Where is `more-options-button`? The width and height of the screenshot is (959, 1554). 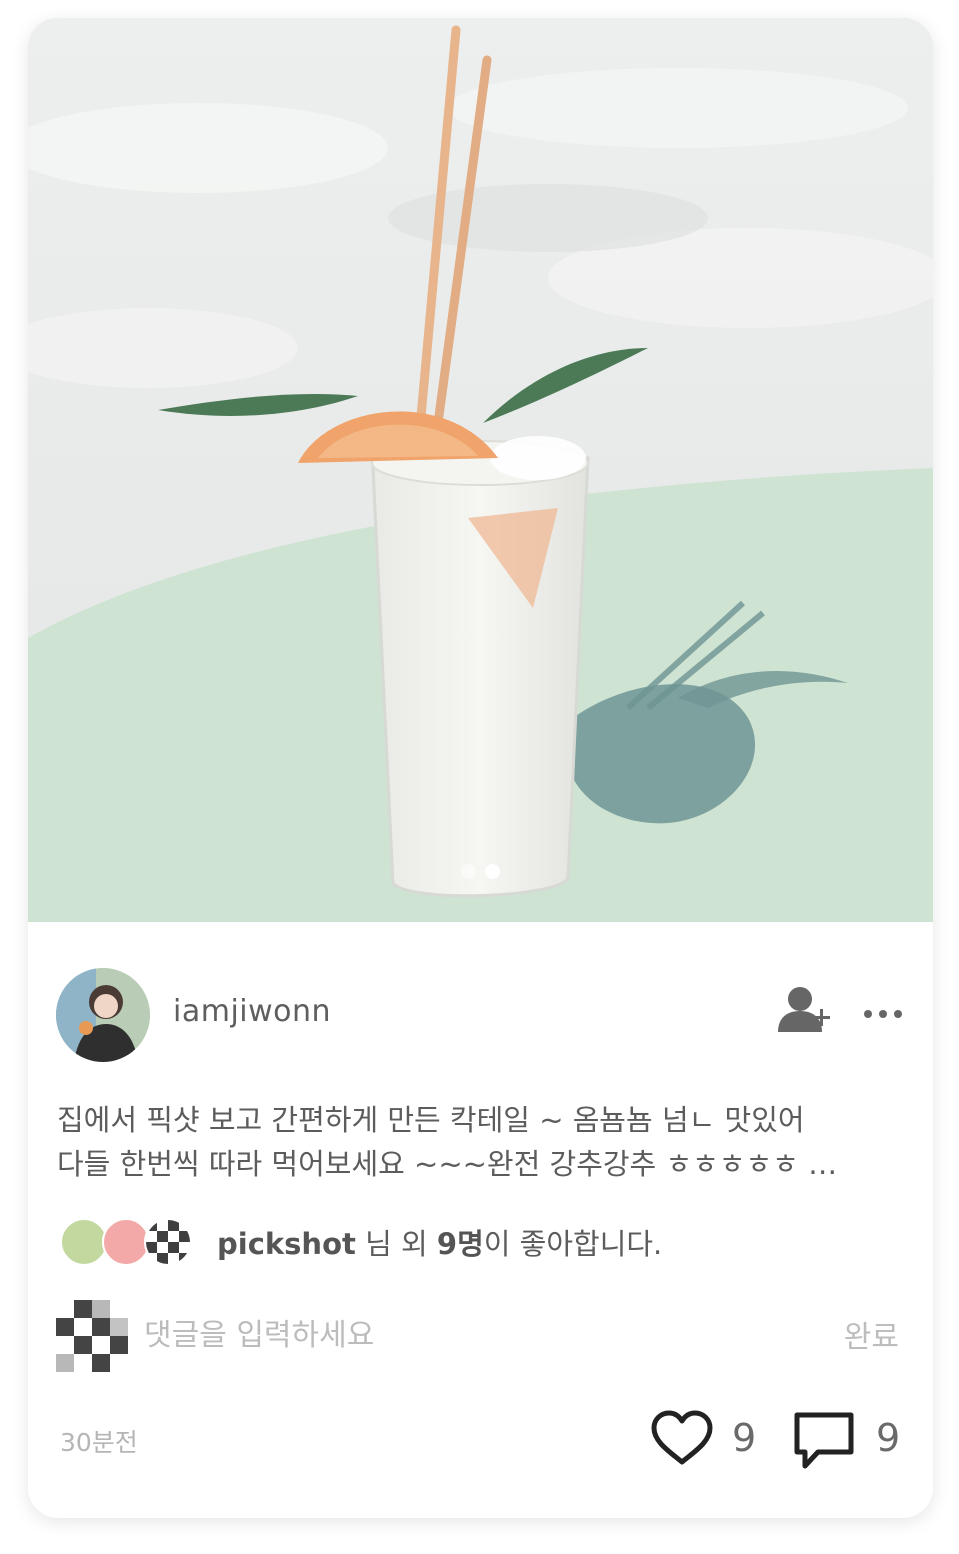 more-options-button is located at coordinates (883, 1013).